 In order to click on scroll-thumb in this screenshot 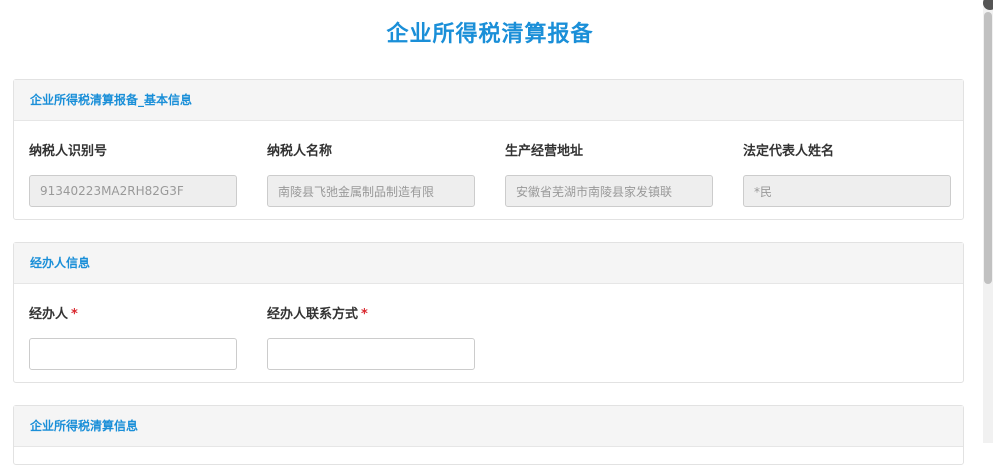, I will do `click(988, 148)`.